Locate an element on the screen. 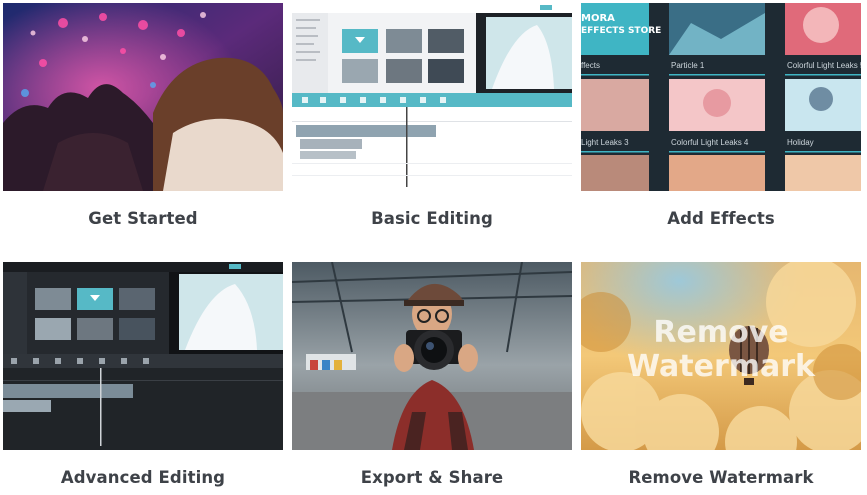  effect-label: Colorful Light Leaks 4 is located at coordinates (709, 142).